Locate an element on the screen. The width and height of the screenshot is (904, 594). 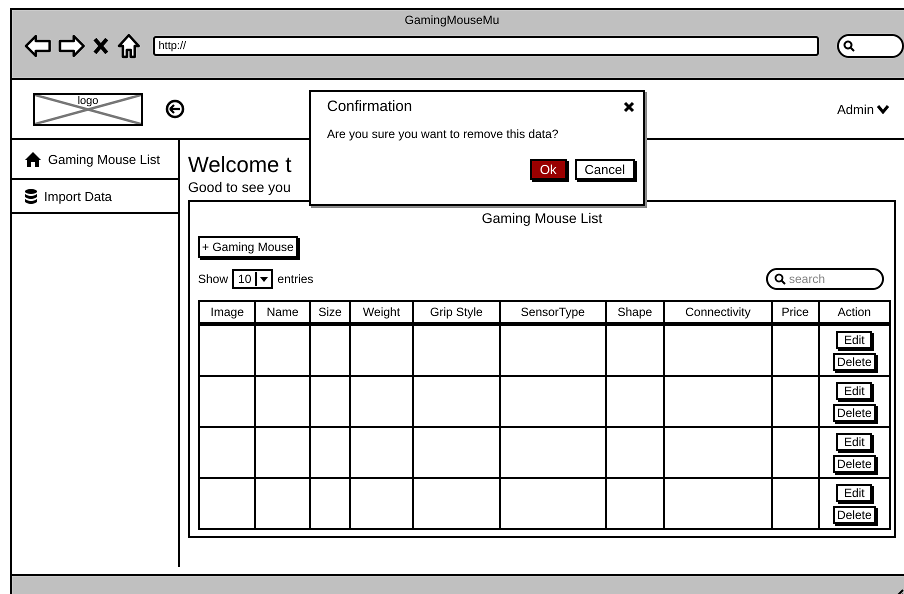
add-gaming-mouse-button: + Gaming Mouse is located at coordinates (248, 247).